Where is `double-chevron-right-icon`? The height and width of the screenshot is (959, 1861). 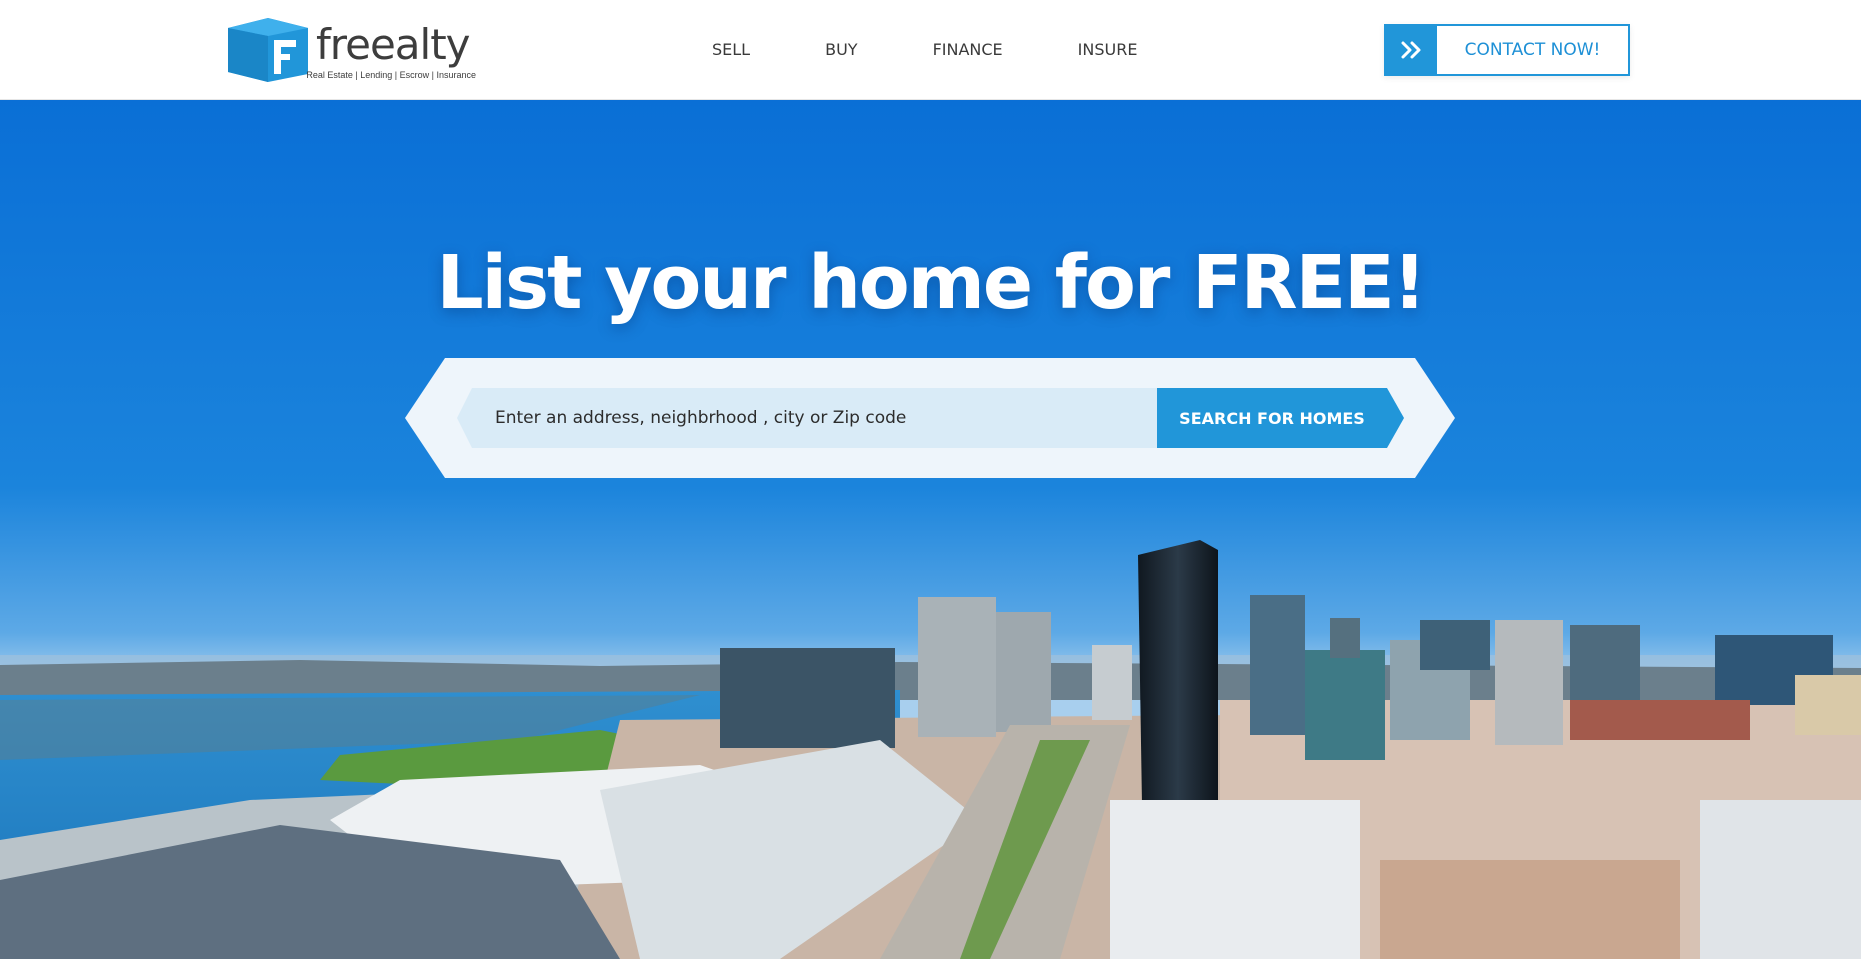
double-chevron-right-icon is located at coordinates (1410, 50).